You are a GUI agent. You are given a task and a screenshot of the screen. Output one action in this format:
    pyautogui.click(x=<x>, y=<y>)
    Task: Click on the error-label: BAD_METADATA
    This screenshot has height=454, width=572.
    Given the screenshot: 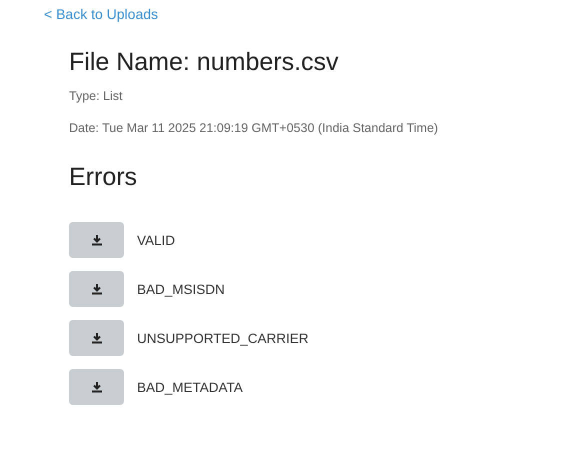 What is the action you would take?
    pyautogui.click(x=190, y=387)
    